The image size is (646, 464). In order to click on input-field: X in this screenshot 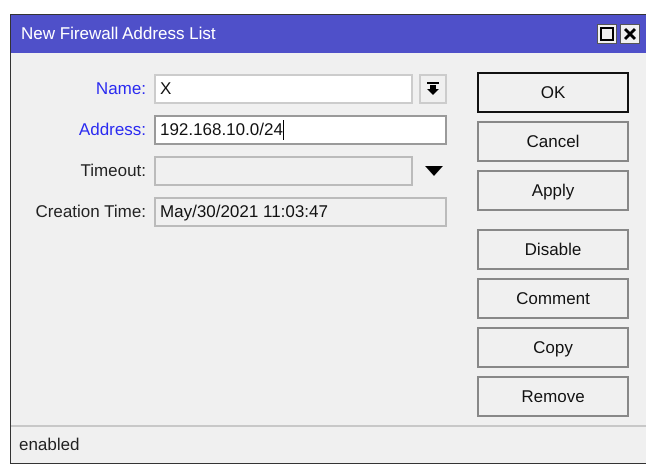, I will do `click(283, 89)`.